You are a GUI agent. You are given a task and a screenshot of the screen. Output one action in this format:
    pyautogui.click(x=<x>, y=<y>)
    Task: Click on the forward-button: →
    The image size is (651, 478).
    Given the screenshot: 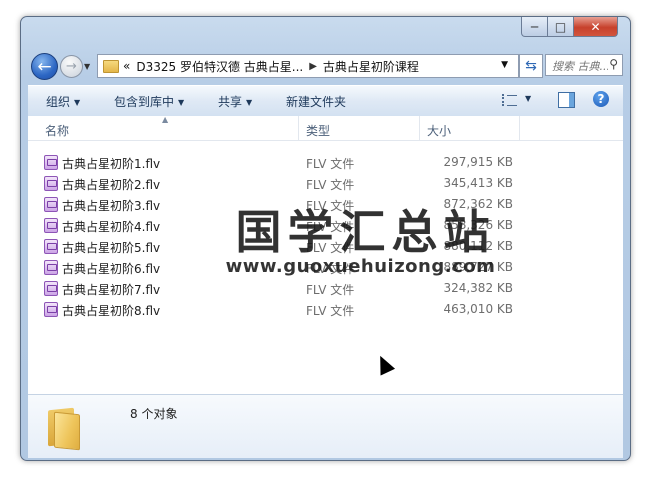 What is the action you would take?
    pyautogui.click(x=71, y=66)
    